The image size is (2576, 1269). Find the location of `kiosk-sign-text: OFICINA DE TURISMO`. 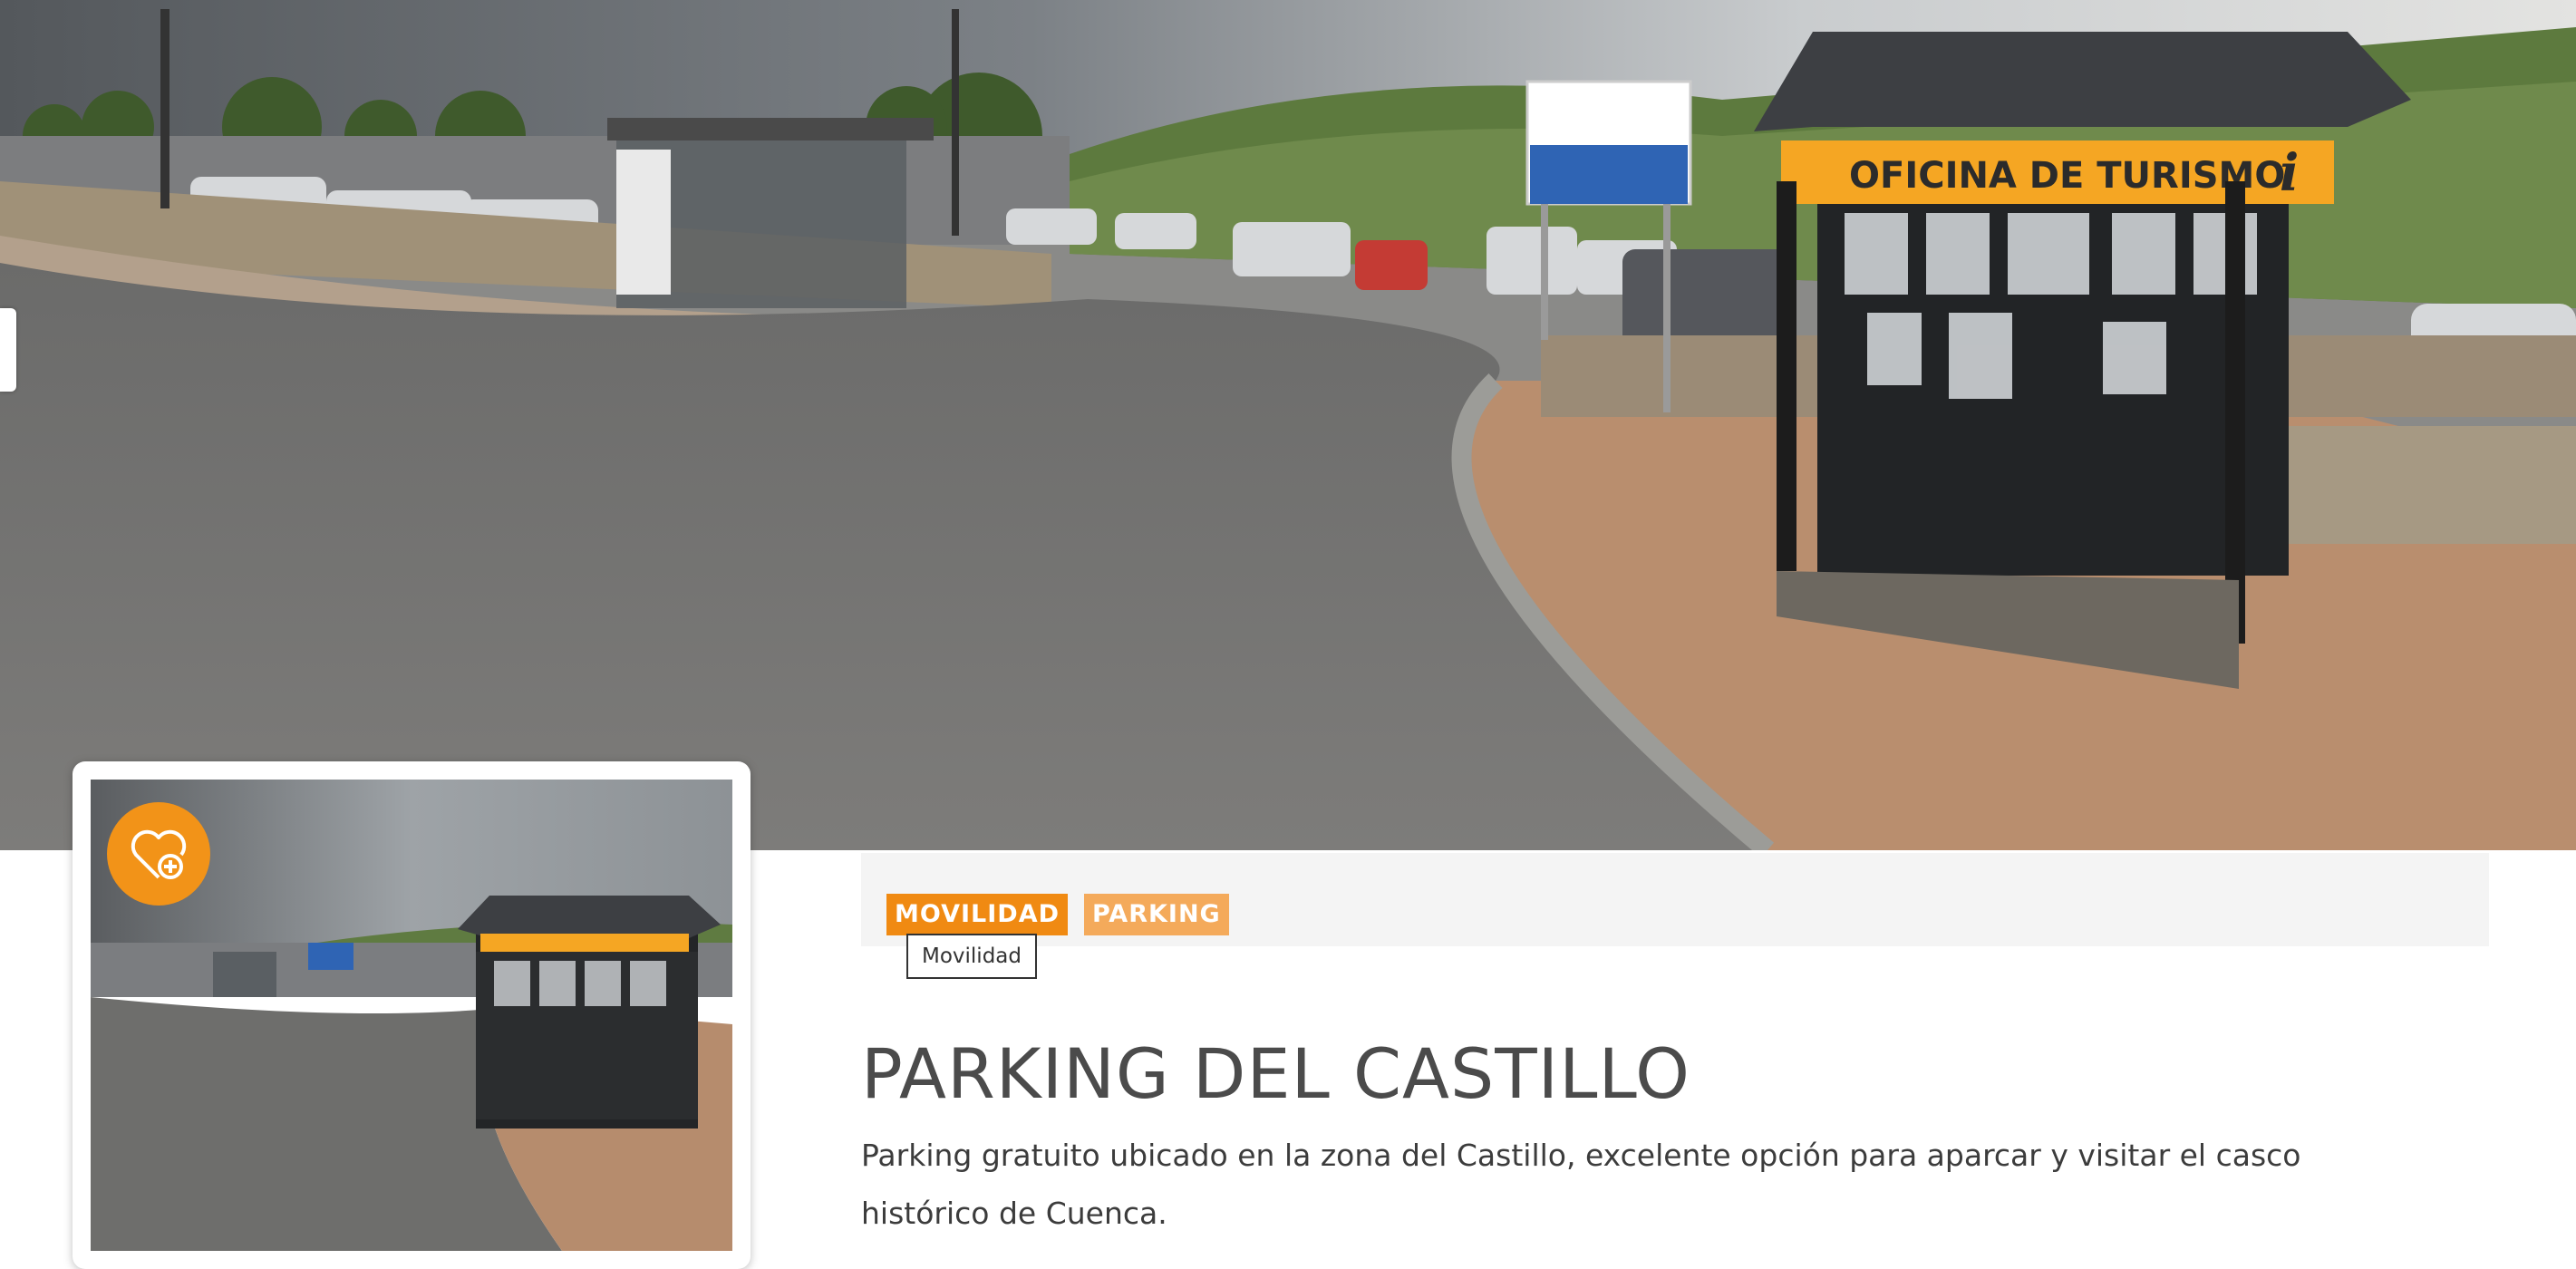

kiosk-sign-text: OFICINA DE TURISMO is located at coordinates (2067, 176).